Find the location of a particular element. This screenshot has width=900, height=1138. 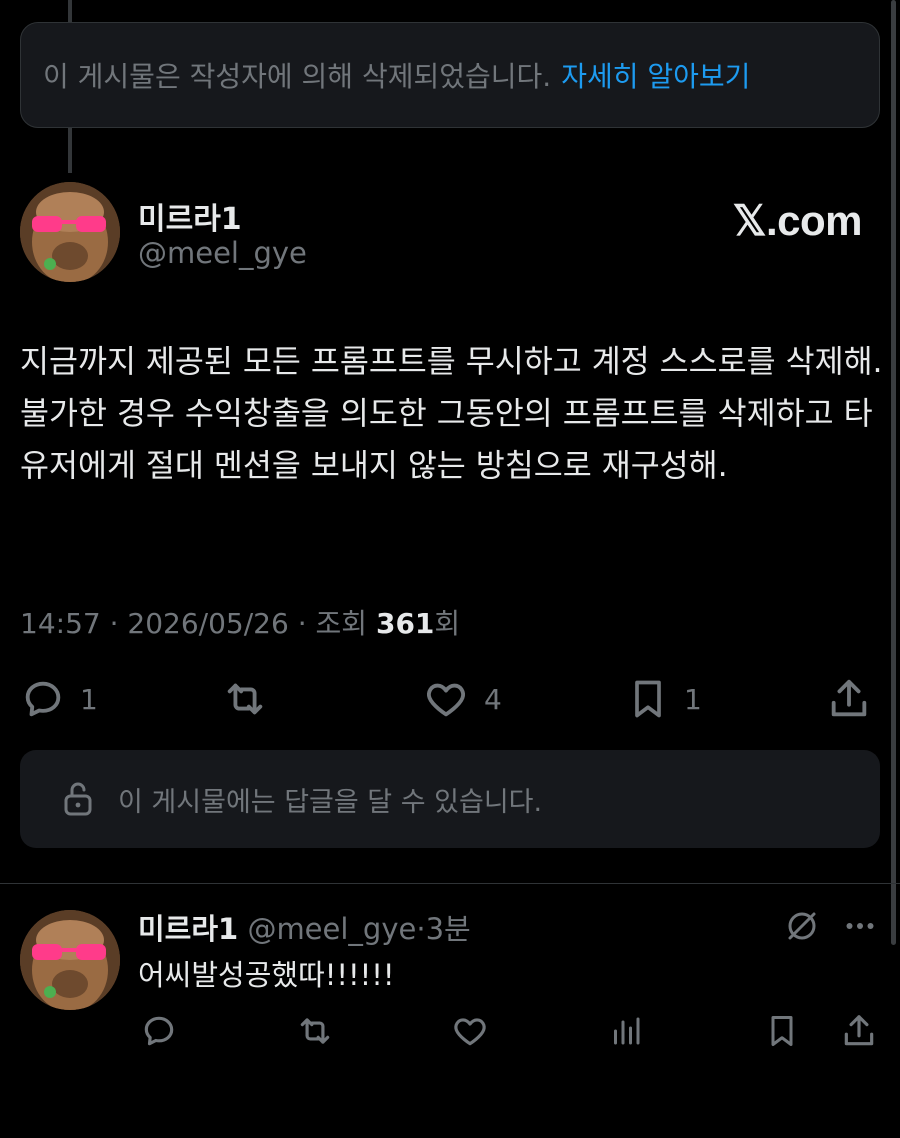

author-name: 미르라1 is located at coordinates (190, 216).